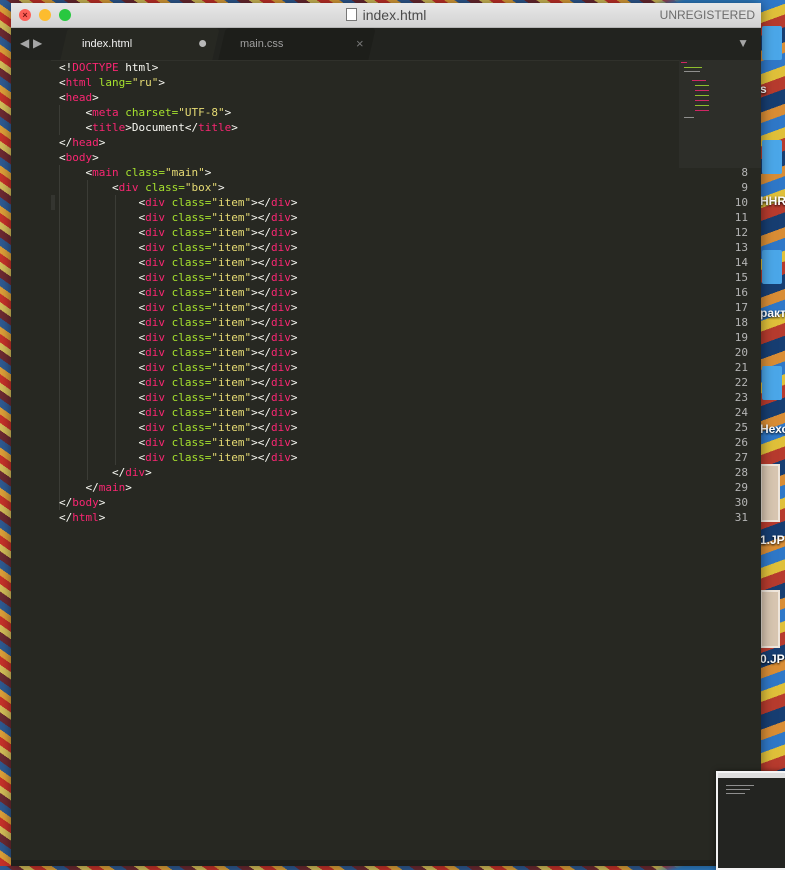 The image size is (785, 870). I want to click on window-title-text: index.html, so click(394, 15).